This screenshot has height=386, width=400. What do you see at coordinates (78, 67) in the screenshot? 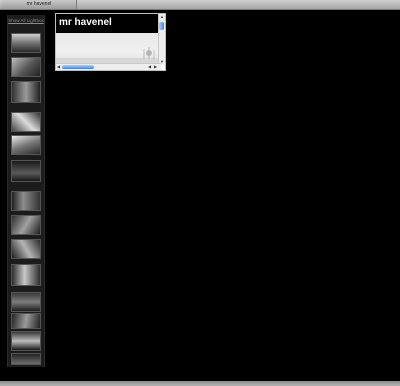
I see `horizontal-scroll-thumb` at bounding box center [78, 67].